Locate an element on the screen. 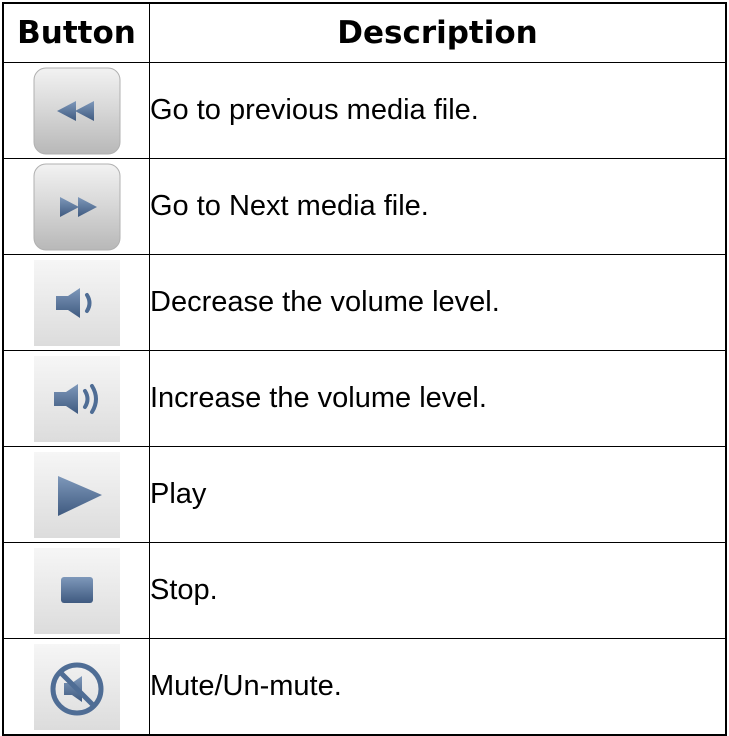 This screenshot has width=729, height=736. table-row: Increase the volume level. is located at coordinates (364, 398).